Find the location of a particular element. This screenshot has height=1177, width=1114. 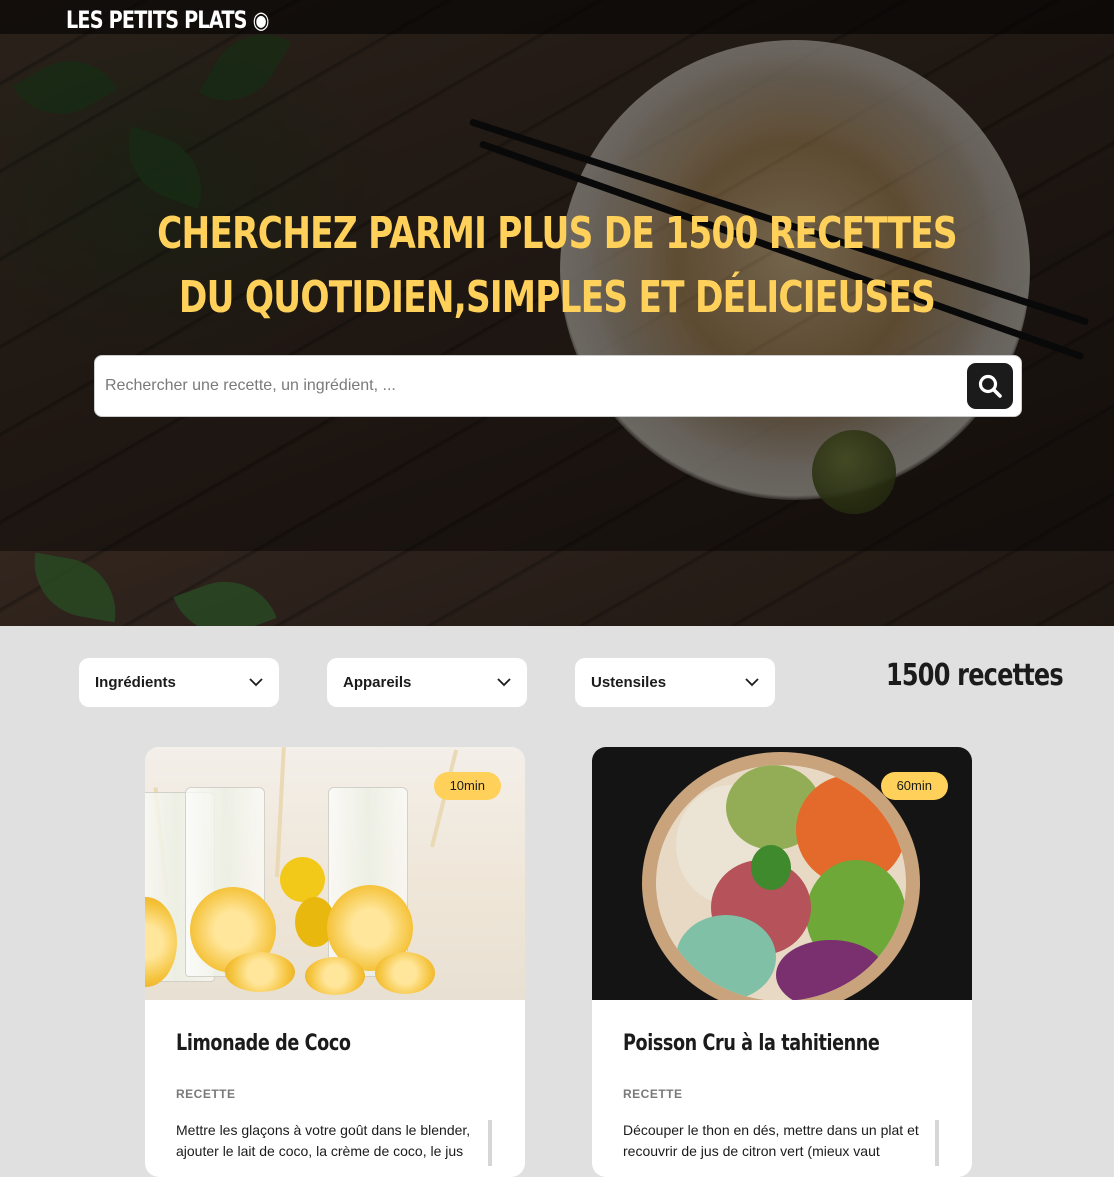

filter-appareils: Appareils is located at coordinates (427, 682).